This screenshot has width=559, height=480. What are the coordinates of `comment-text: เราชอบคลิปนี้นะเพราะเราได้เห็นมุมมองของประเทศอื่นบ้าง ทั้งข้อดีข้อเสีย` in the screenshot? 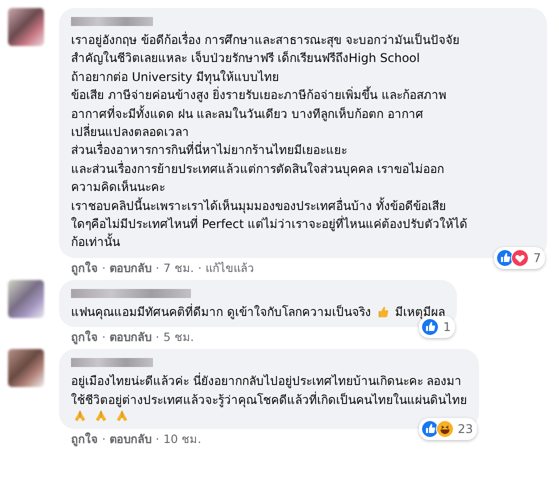 It's located at (259, 206).